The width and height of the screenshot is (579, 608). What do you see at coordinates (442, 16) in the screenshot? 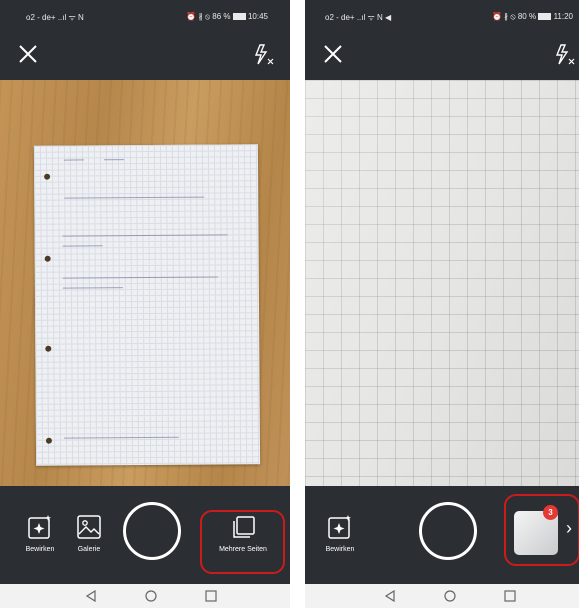
I see `status-bar: o2 - de+ ..ıl ᯤ N ◀ ⏰ ∦ ⦸ 80 % 11:20` at bounding box center [442, 16].